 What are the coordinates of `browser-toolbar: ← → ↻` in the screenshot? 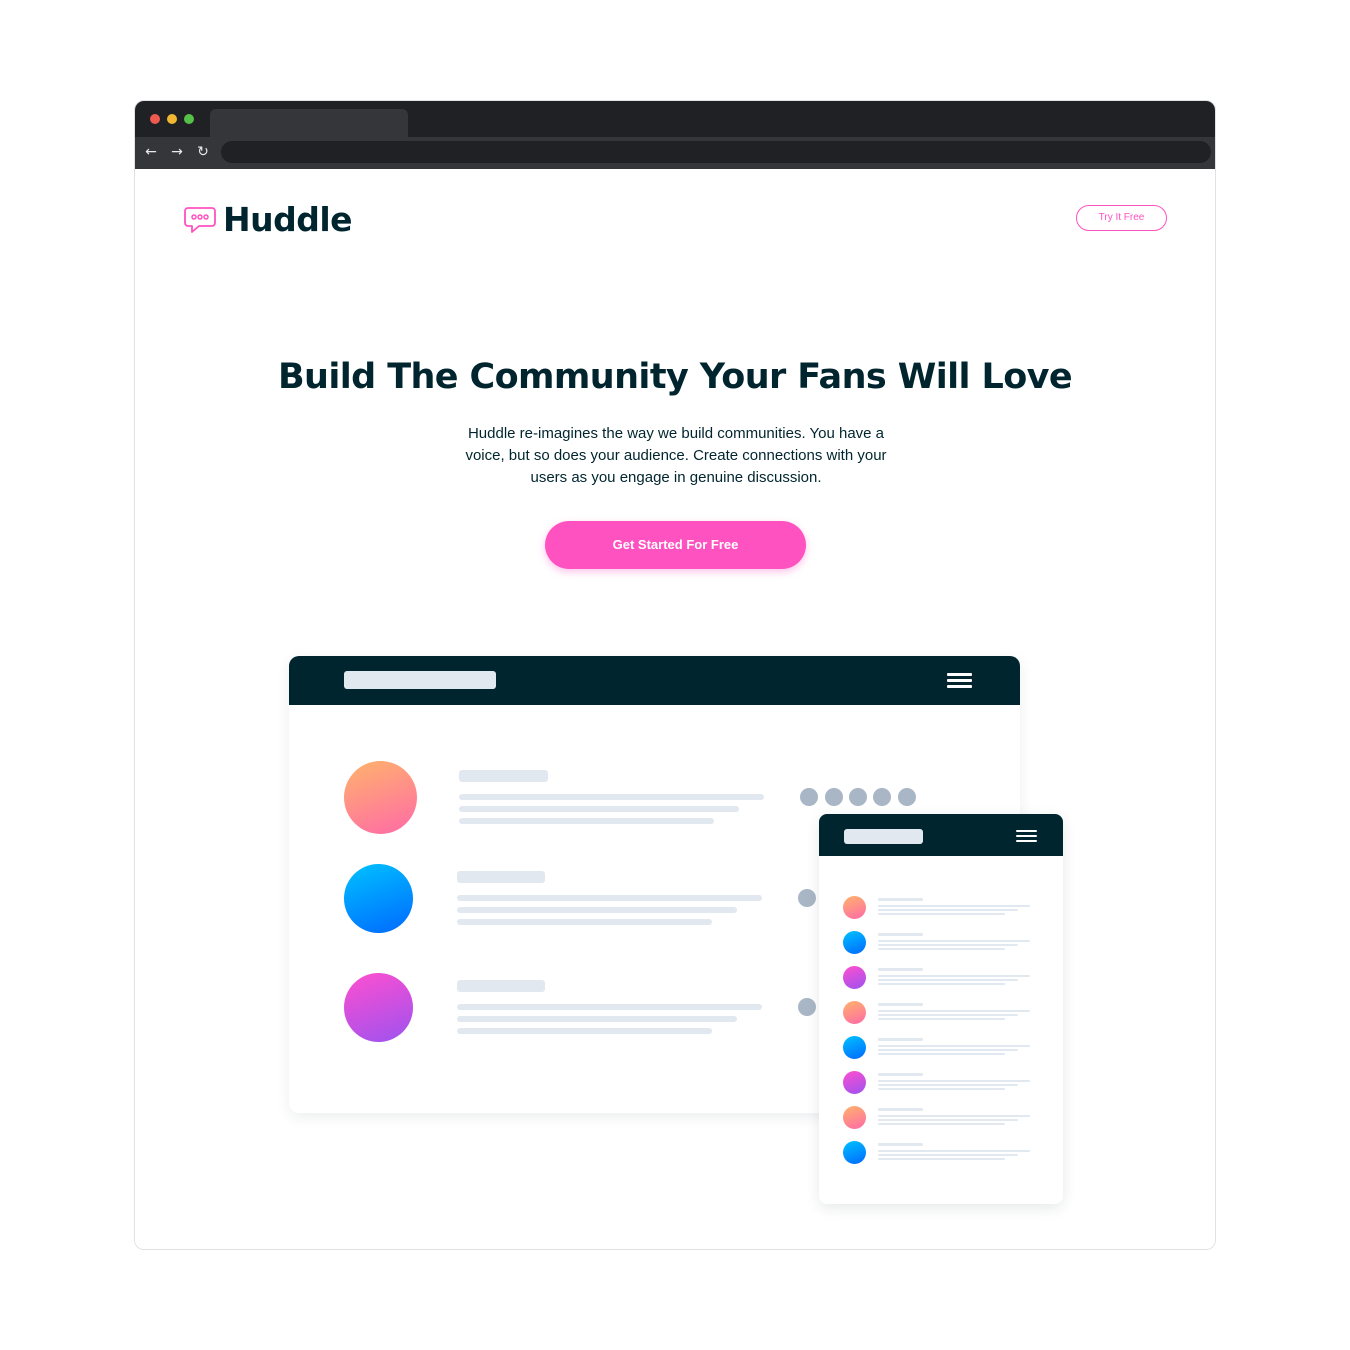 It's located at (675, 153).